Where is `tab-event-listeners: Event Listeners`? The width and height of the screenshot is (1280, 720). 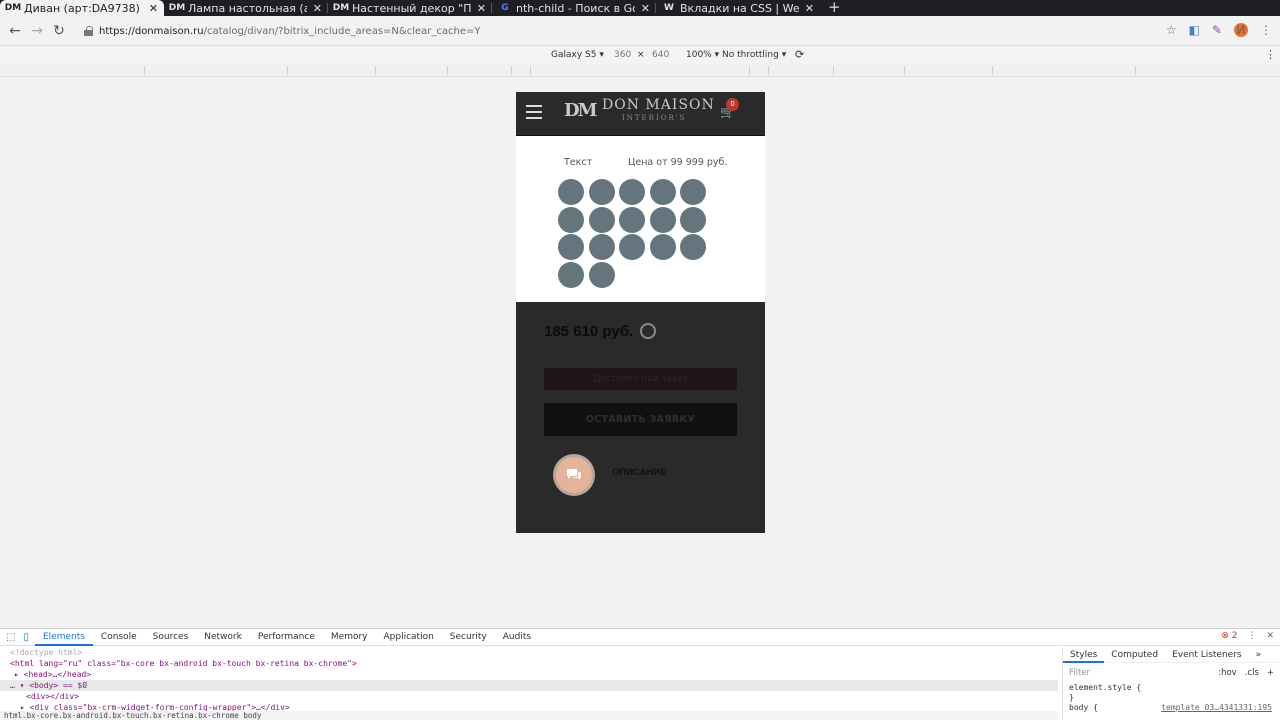 tab-event-listeners: Event Listeners is located at coordinates (1207, 655).